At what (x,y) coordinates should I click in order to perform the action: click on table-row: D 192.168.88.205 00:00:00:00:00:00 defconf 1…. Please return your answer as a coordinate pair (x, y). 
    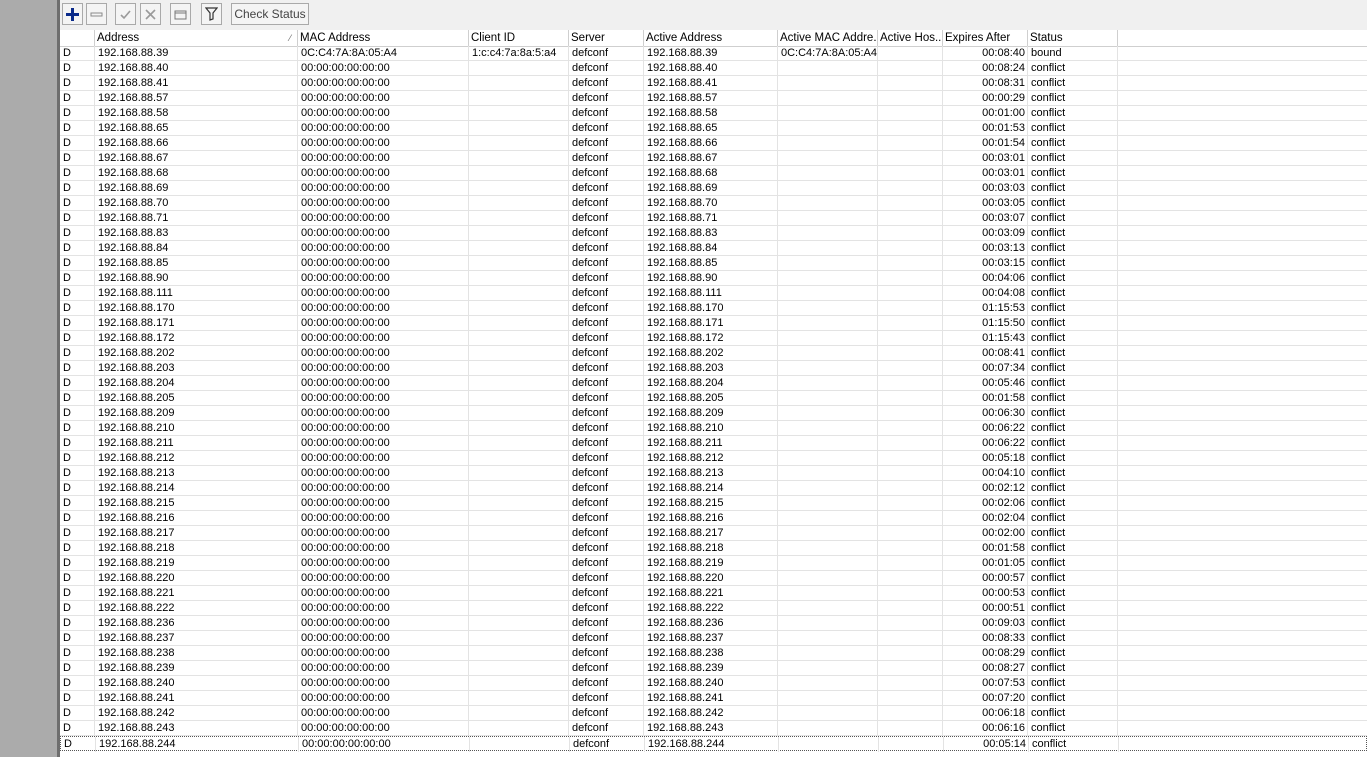
    Looking at the image, I should click on (713, 398).